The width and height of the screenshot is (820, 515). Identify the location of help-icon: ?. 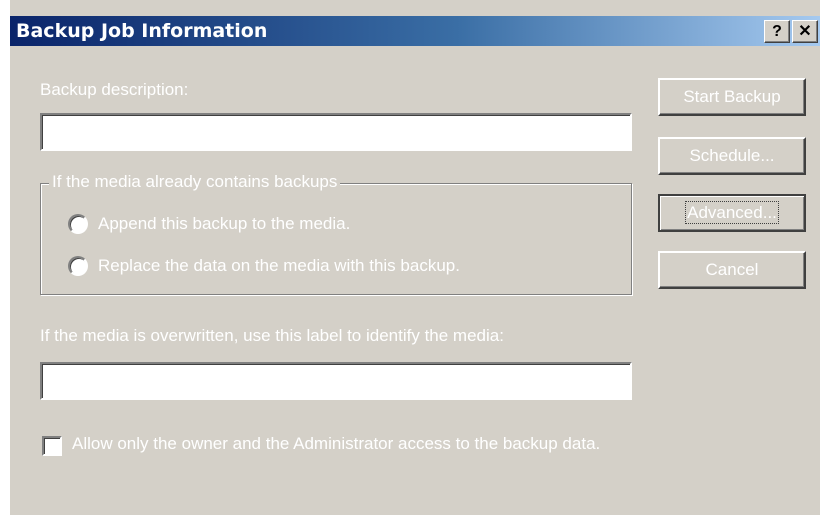
(777, 31).